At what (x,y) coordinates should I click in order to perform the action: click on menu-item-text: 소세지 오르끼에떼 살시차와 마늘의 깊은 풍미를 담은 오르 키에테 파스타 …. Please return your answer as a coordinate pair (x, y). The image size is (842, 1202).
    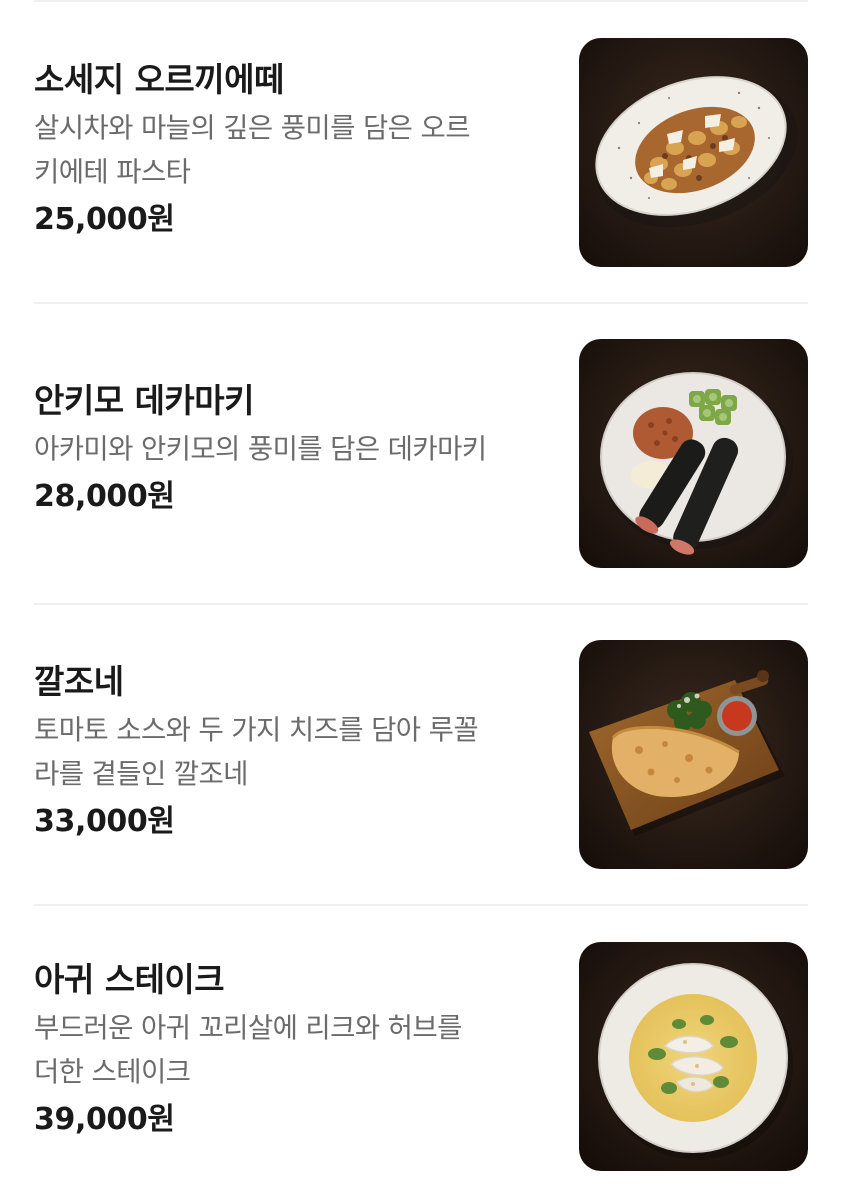
    Looking at the image, I should click on (291, 150).